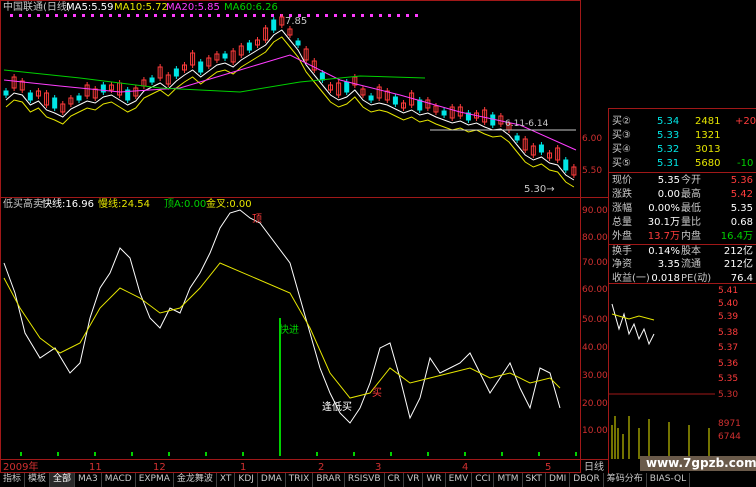  I want to click on tab-item: DMA, so click(272, 480).